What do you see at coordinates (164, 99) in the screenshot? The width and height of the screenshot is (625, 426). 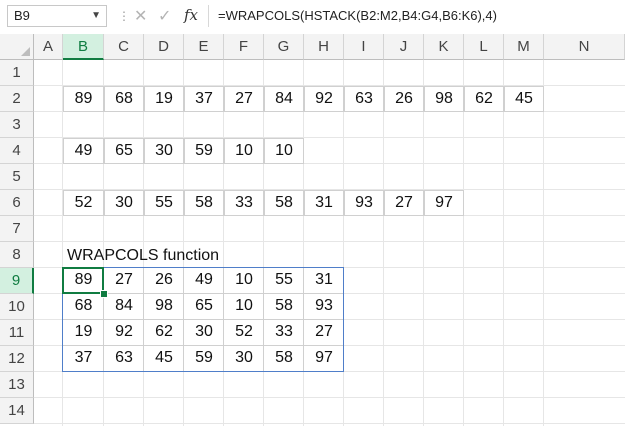 I see `source-cell: 19` at bounding box center [164, 99].